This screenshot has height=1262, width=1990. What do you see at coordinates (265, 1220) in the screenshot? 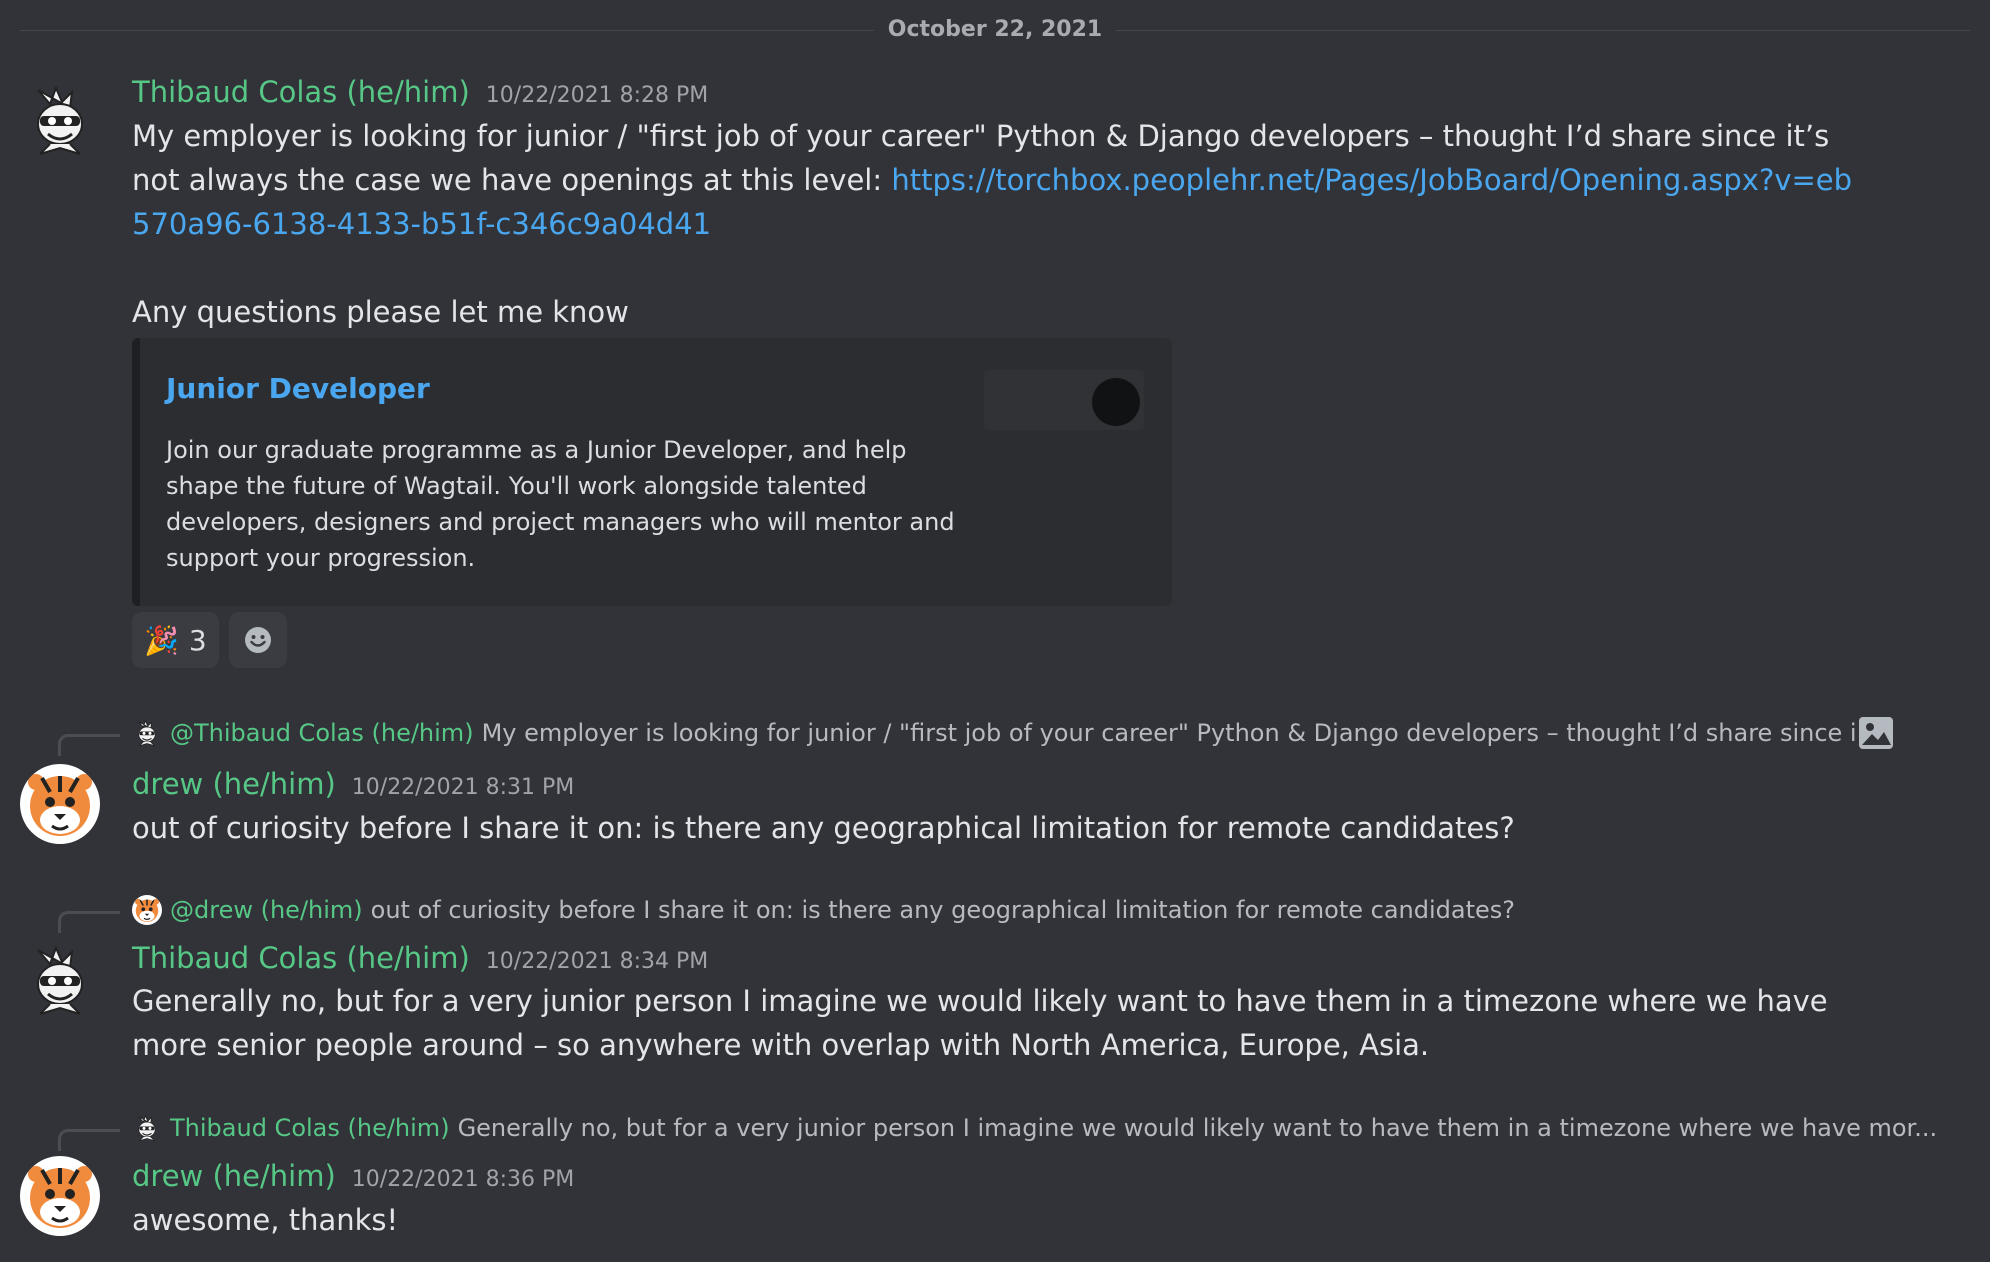
I see `message-text: awesome, thanks!` at bounding box center [265, 1220].